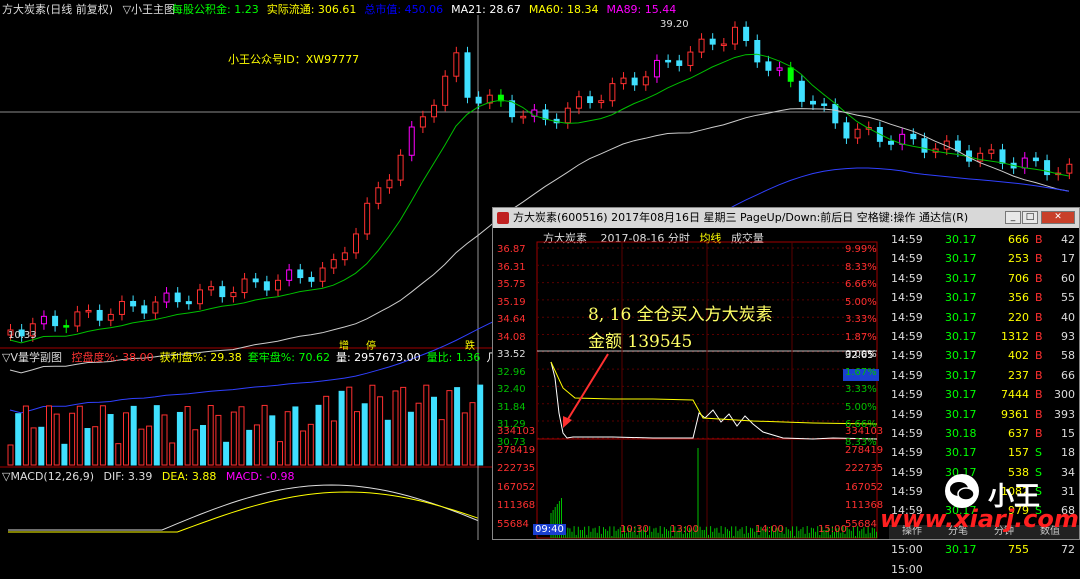 This screenshot has width=1080, height=579. What do you see at coordinates (984, 491) in the screenshot?
I see `tick-row: 14:5930.171082S31` at bounding box center [984, 491].